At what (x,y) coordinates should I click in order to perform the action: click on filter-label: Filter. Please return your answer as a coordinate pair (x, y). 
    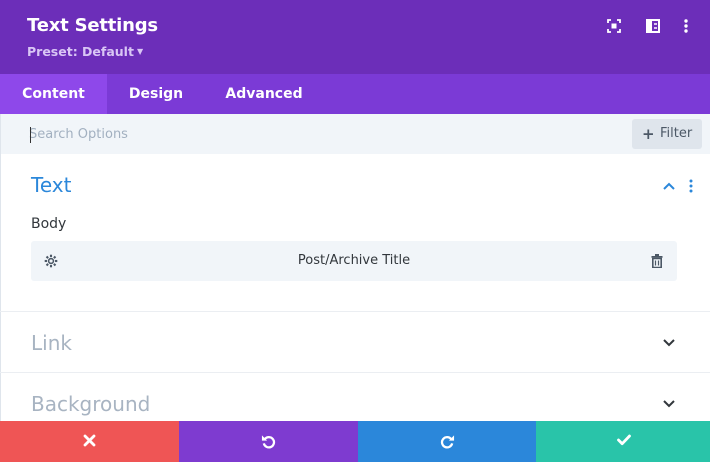
    Looking at the image, I should click on (676, 133).